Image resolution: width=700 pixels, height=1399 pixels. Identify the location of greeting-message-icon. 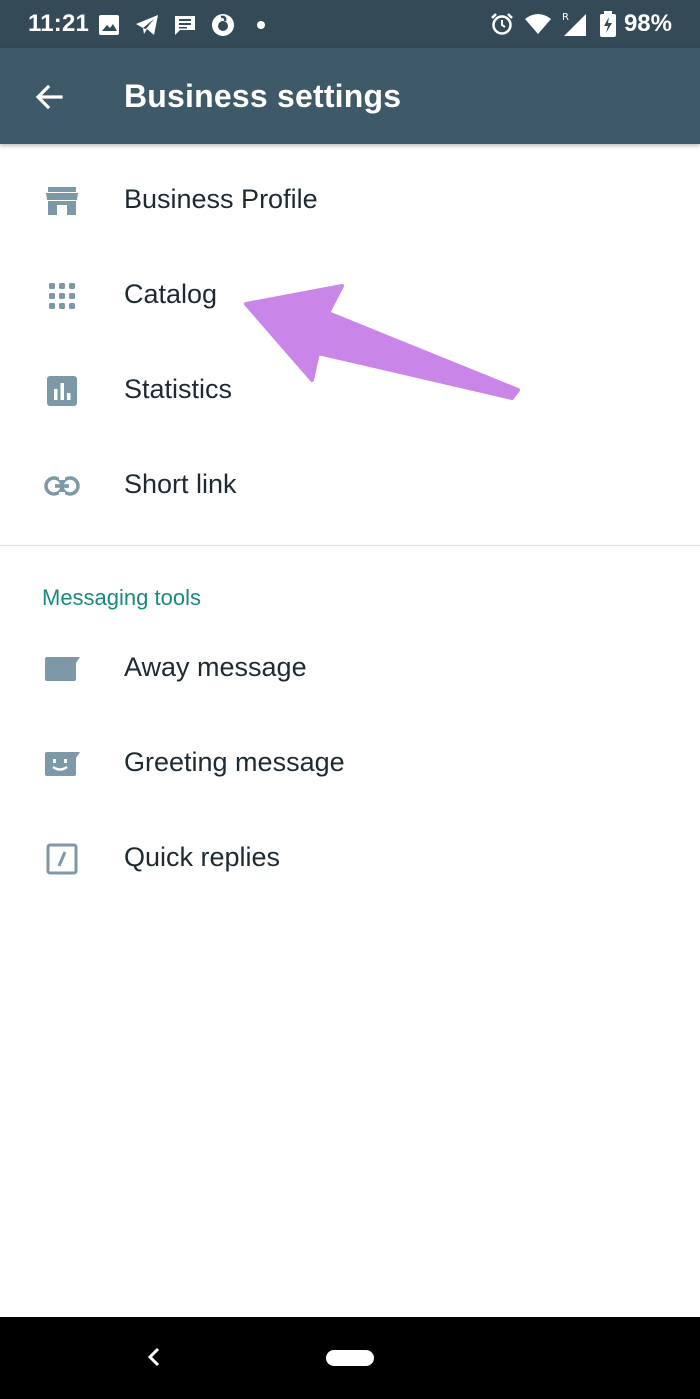
(62, 764).